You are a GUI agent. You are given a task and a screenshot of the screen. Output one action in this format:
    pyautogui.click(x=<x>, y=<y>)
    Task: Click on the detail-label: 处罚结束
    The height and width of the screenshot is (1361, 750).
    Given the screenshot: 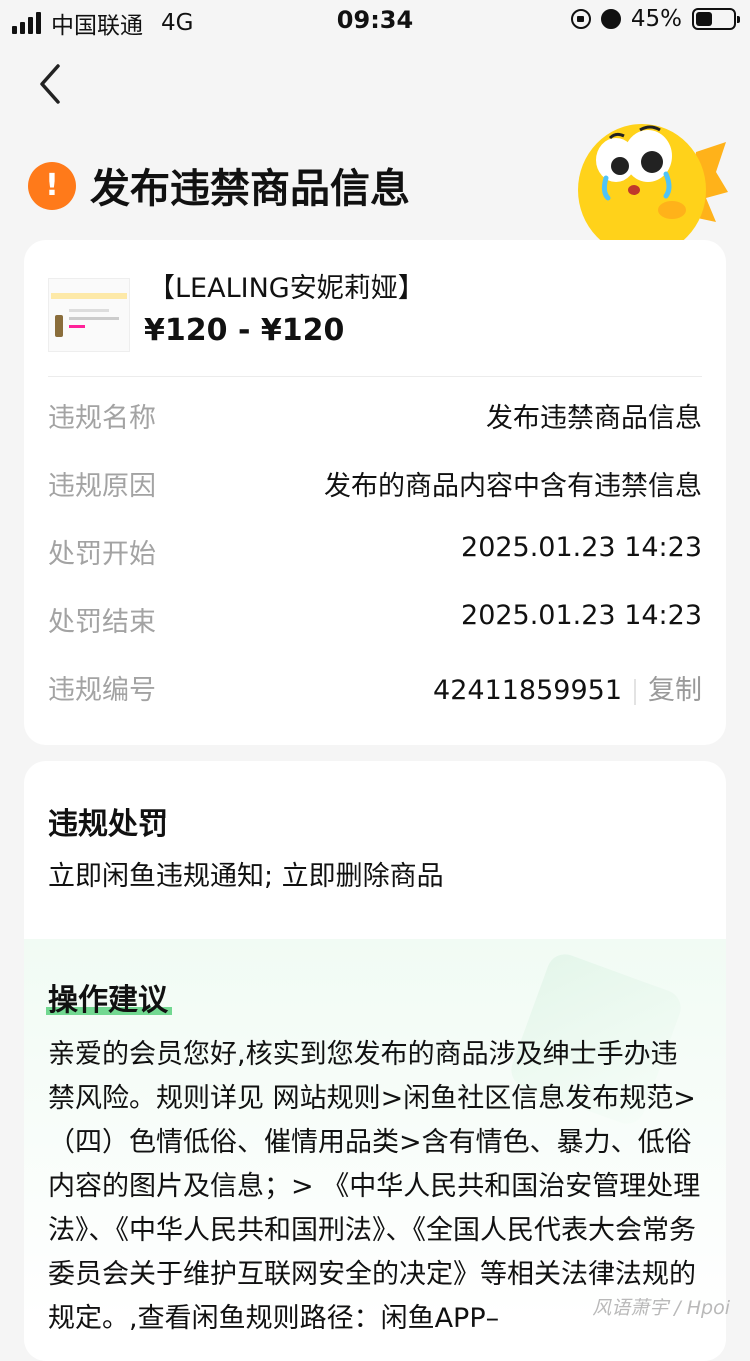 What is the action you would take?
    pyautogui.click(x=102, y=622)
    